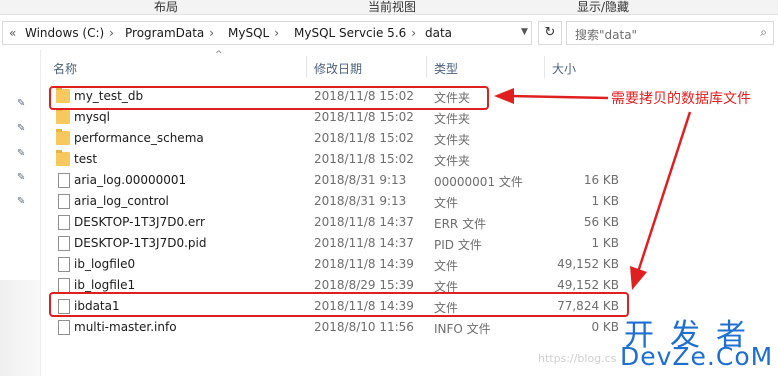 The width and height of the screenshot is (778, 376). I want to click on arrow-to-ibdata, so click(664, 192).